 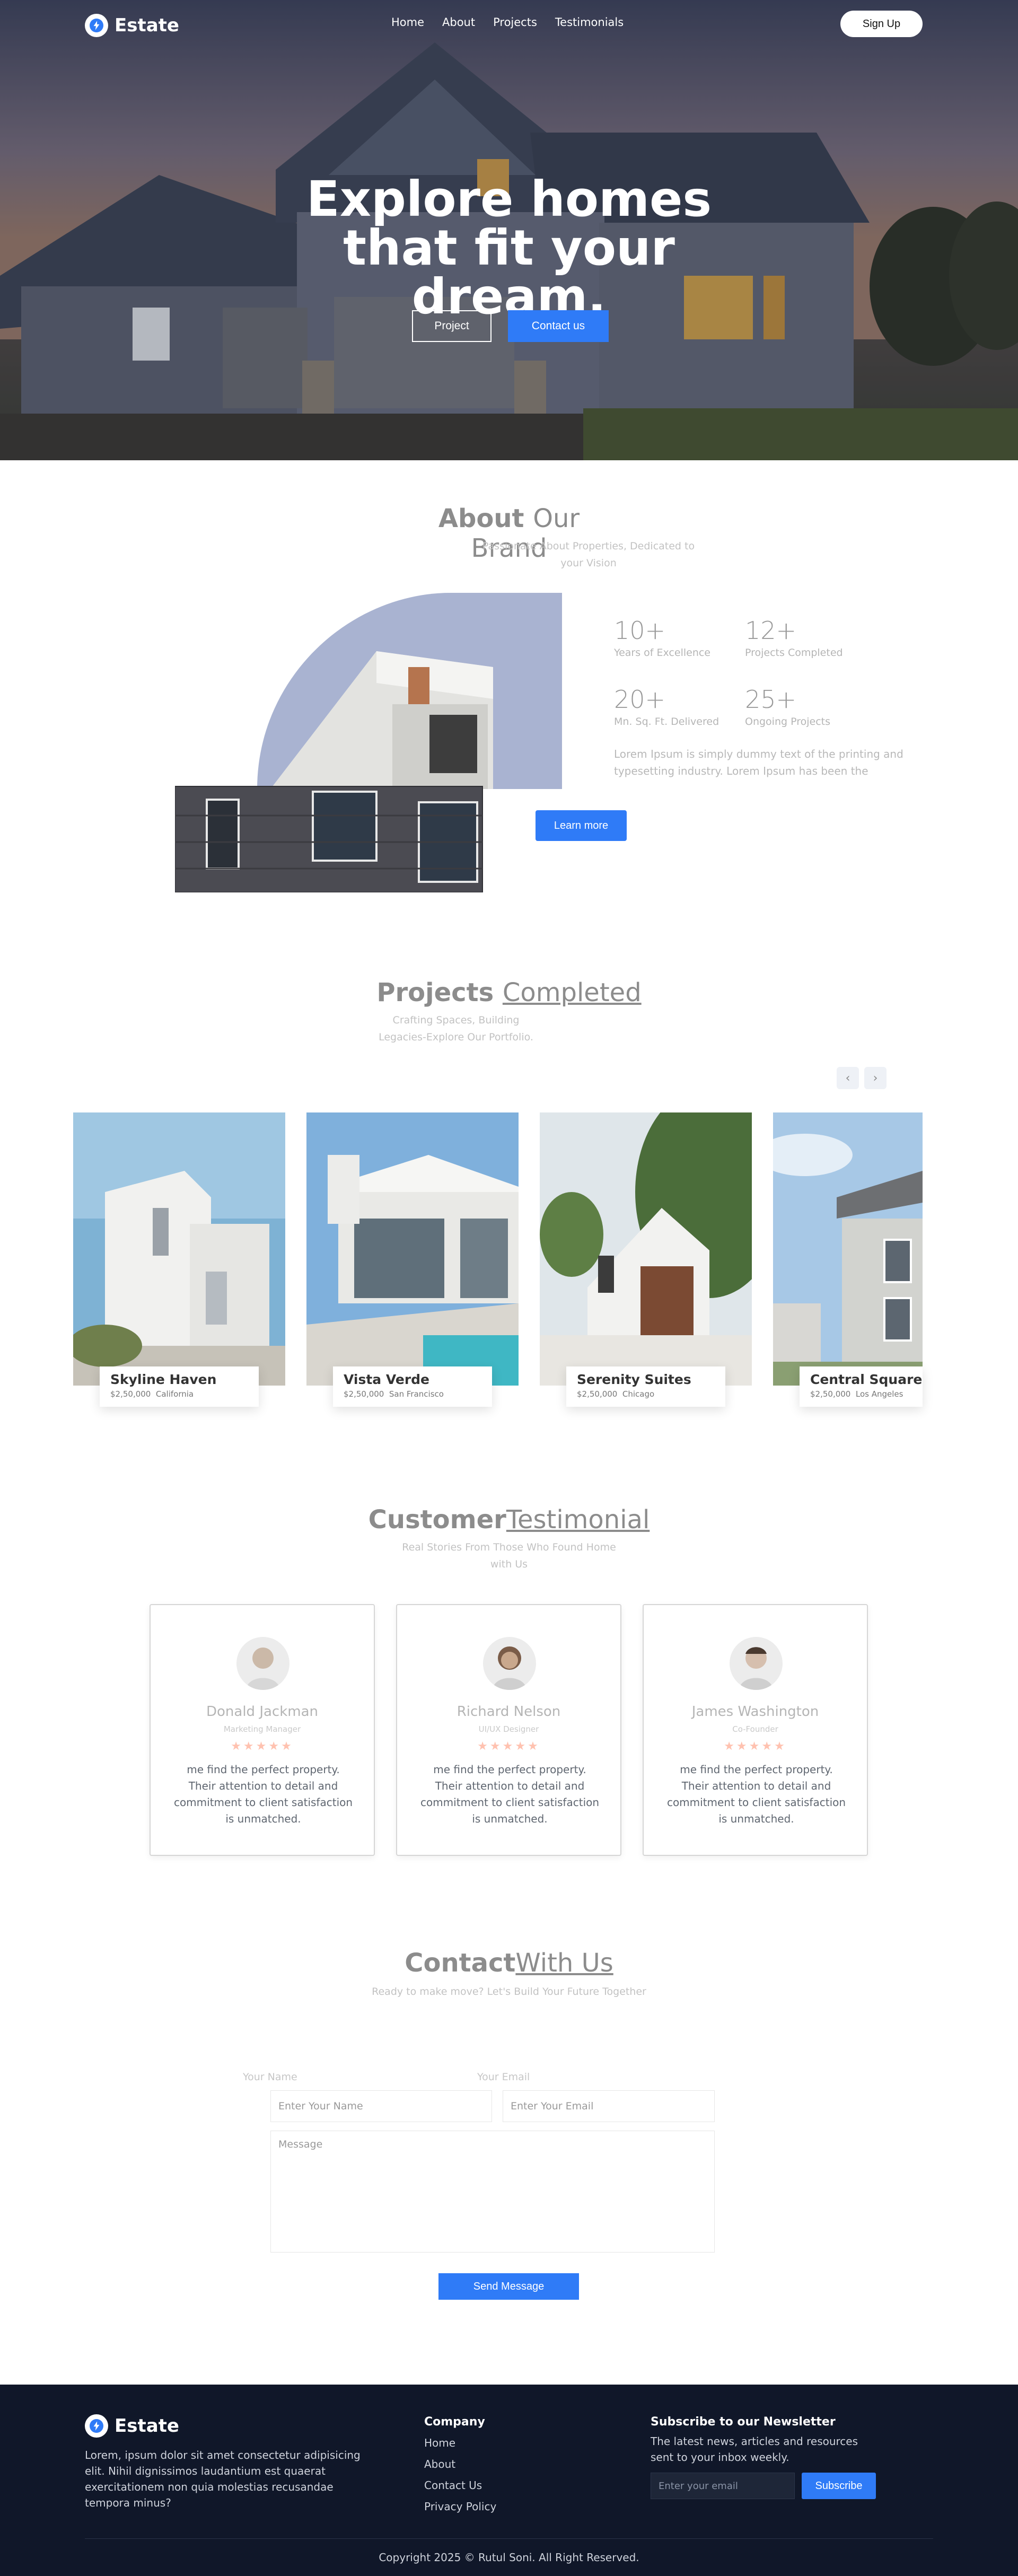 I want to click on project-meta: $2,50,000 Chicago, so click(x=646, y=1394).